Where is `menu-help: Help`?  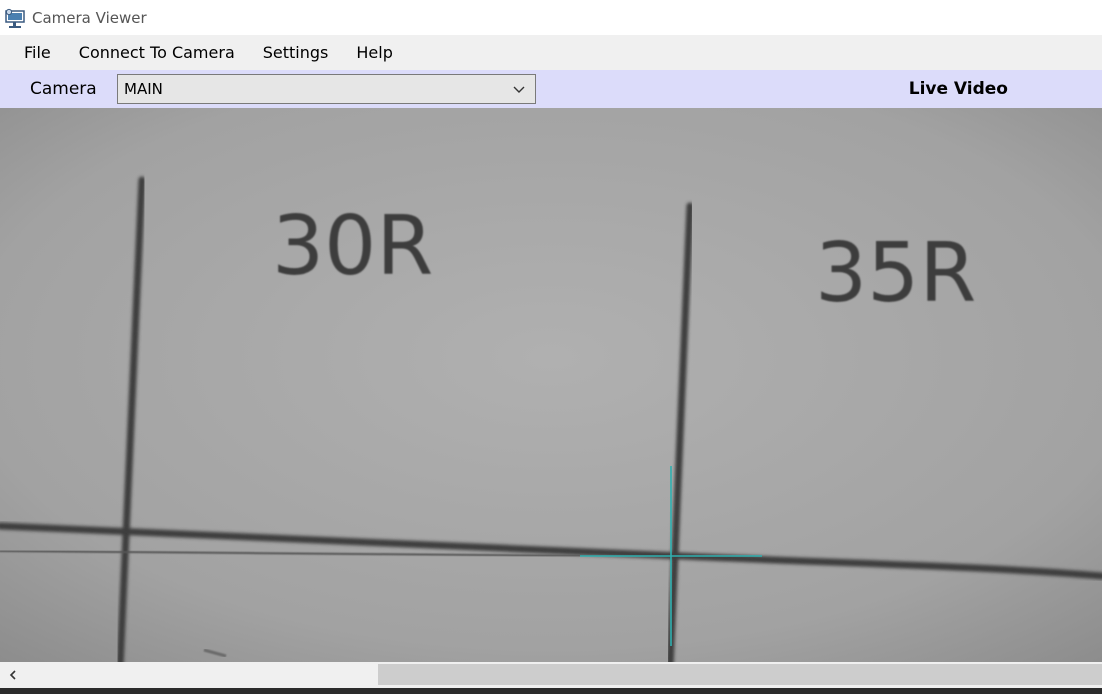 menu-help: Help is located at coordinates (374, 52).